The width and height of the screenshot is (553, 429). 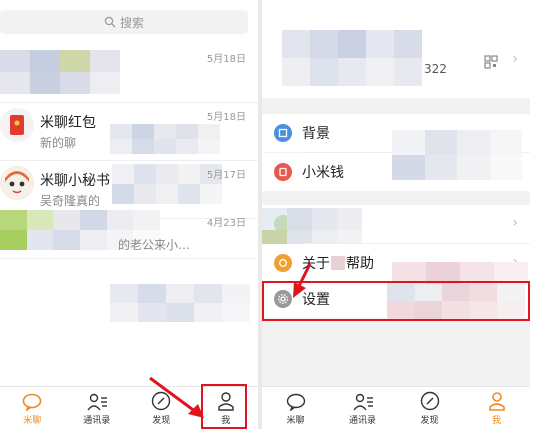 I want to click on cartoon-girl-icon, so click(x=17, y=183).